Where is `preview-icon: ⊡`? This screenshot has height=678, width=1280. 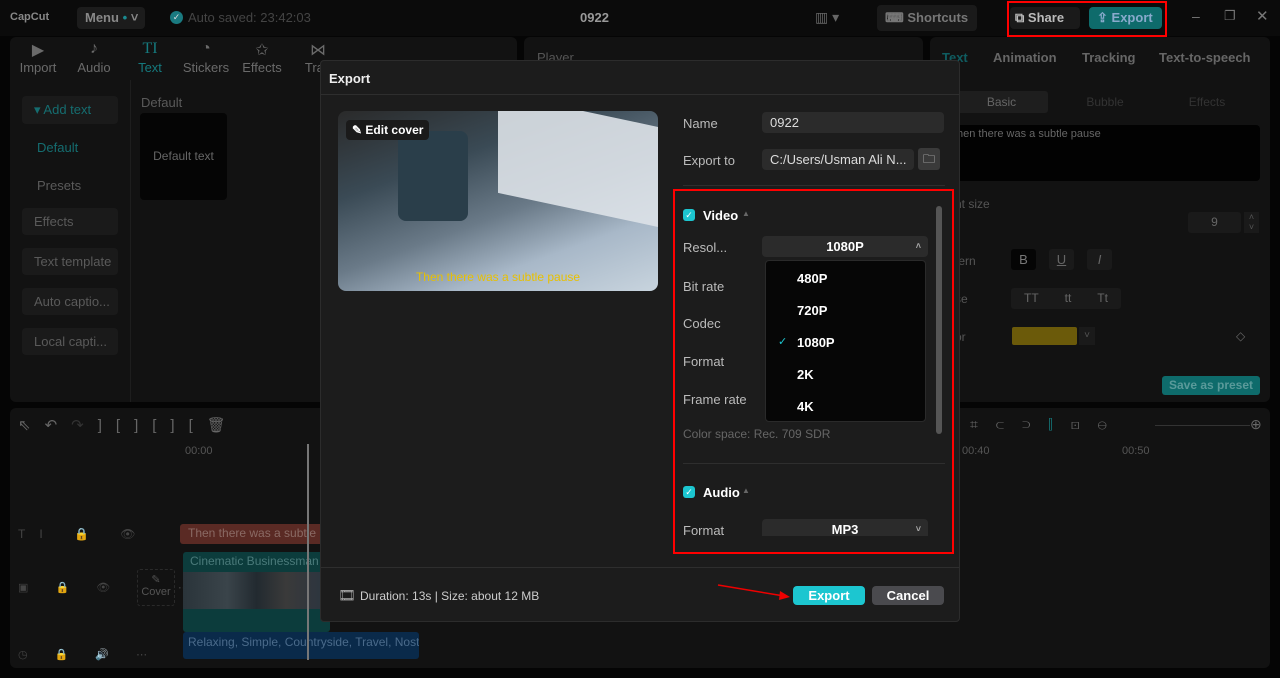 preview-icon: ⊡ is located at coordinates (1084, 424).